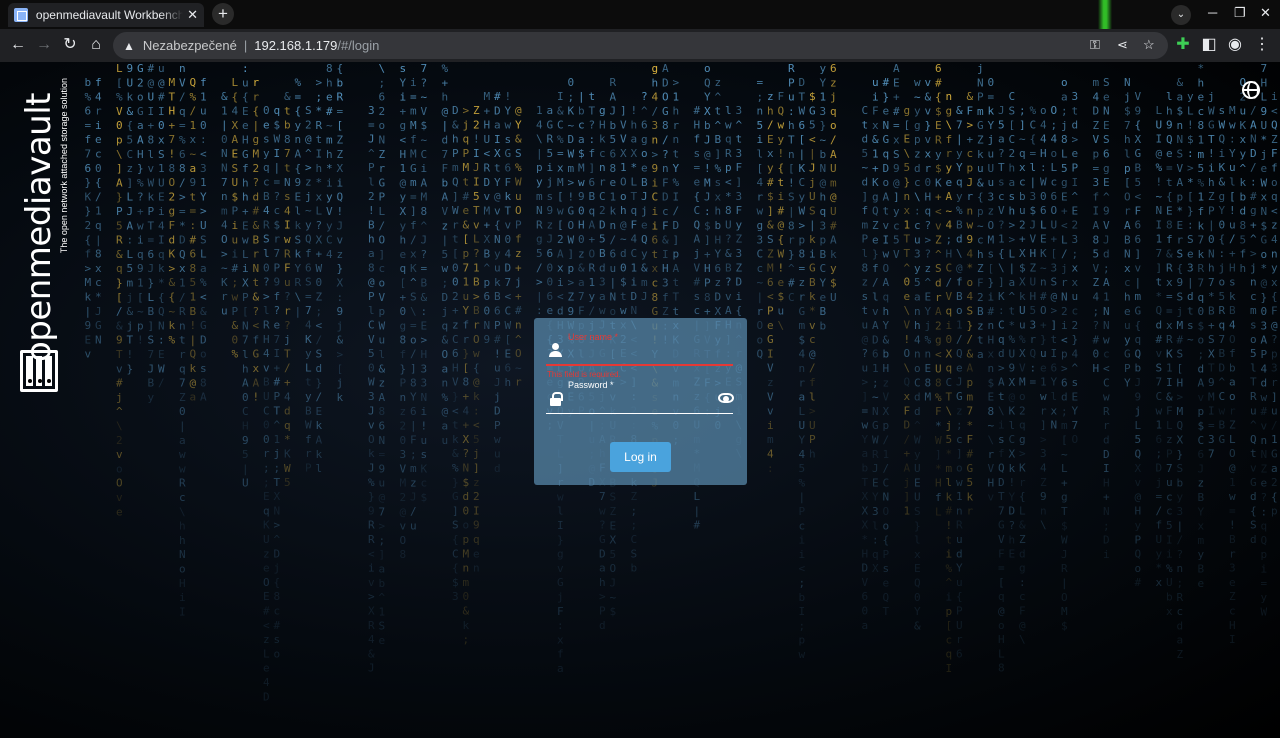  Describe the element at coordinates (403, 68) in the screenshot. I see `svg-text: s` at that location.